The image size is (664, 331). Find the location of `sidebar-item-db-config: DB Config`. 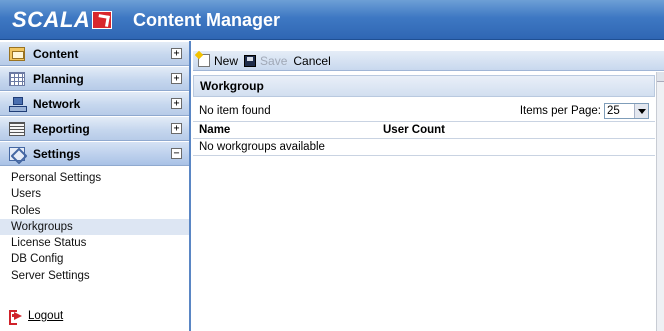

sidebar-item-db-config: DB Config is located at coordinates (94, 259).